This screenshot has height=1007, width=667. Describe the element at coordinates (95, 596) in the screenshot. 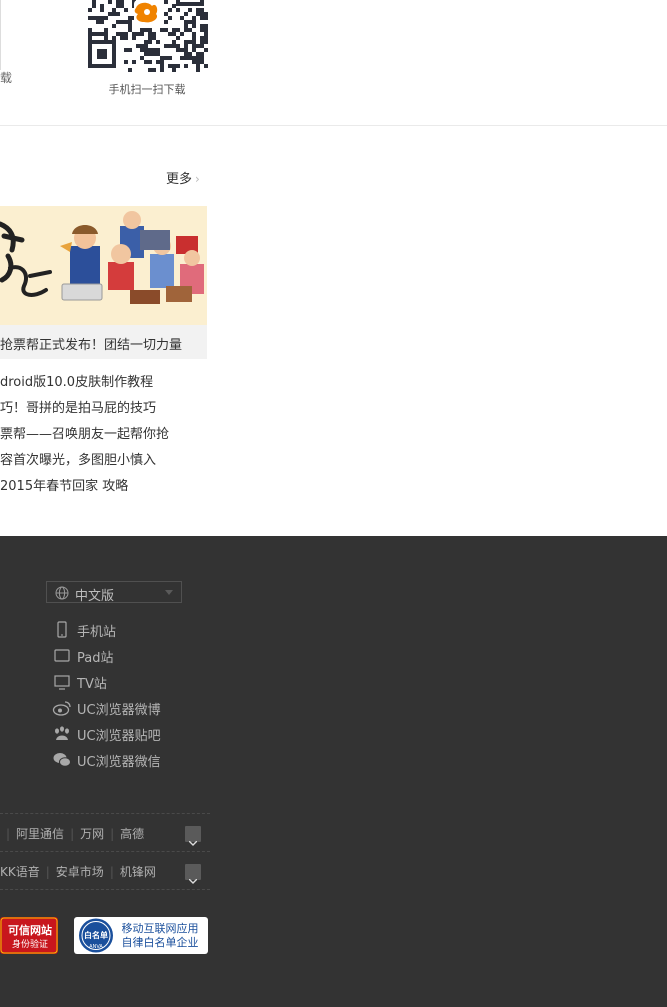

I see `language-label: 中文版` at that location.